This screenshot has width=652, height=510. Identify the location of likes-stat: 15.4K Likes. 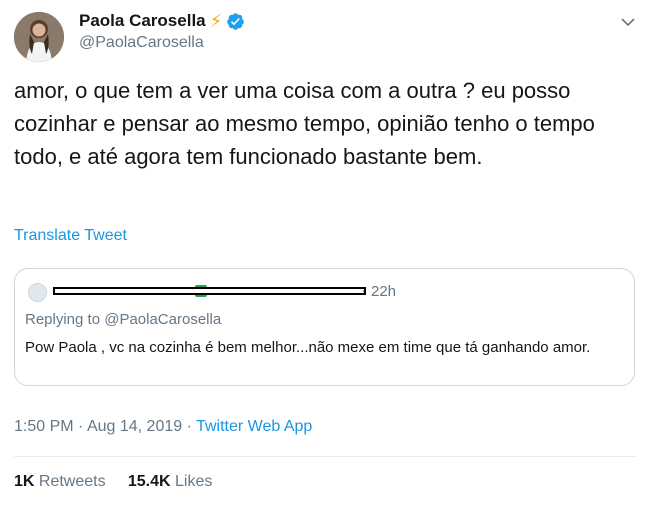
(170, 481).